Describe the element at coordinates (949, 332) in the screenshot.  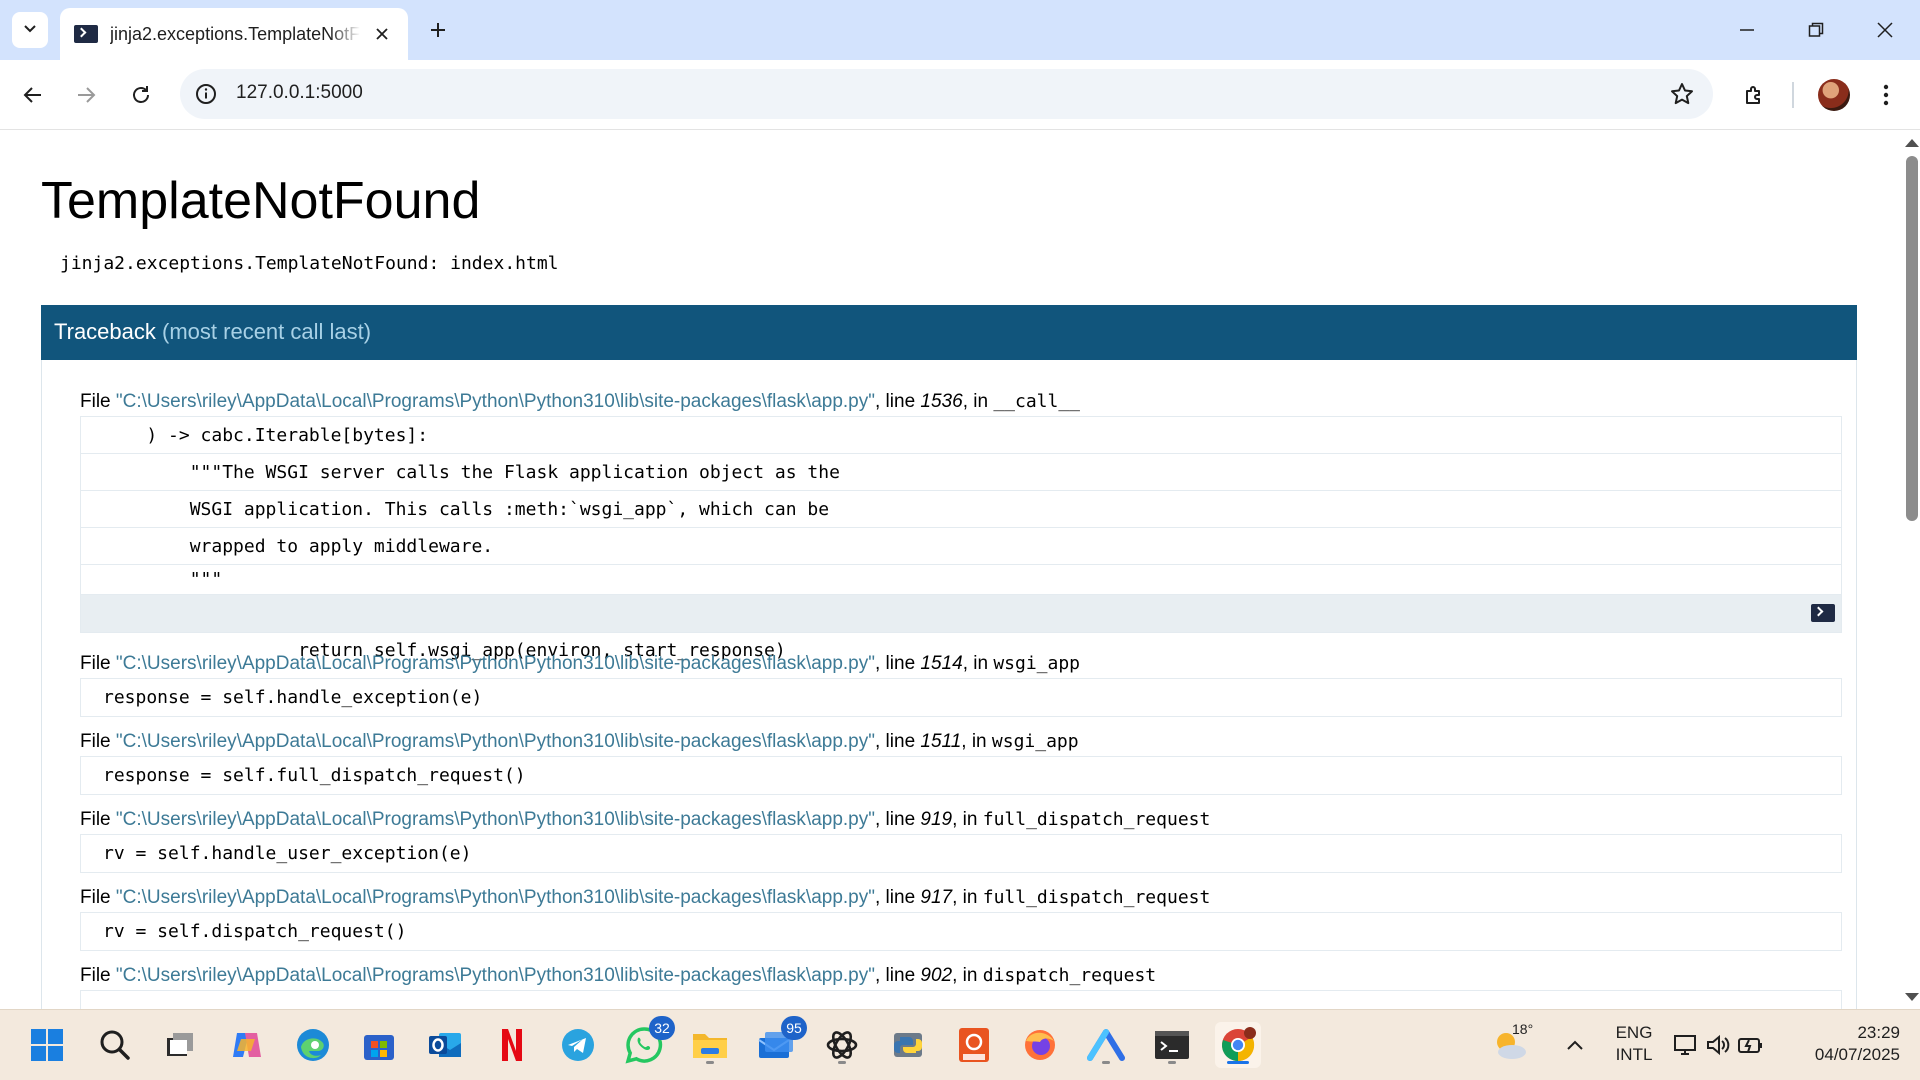
I see `traceback-header: Traceback (most recent call last)` at that location.